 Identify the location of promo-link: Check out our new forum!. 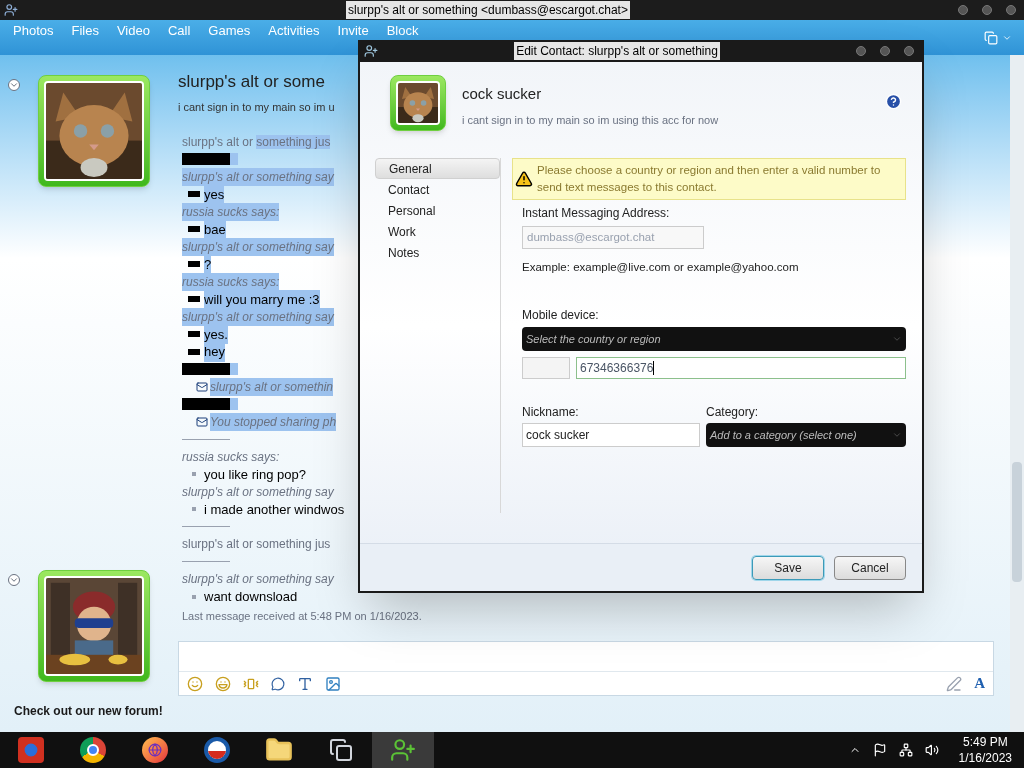
(89, 711).